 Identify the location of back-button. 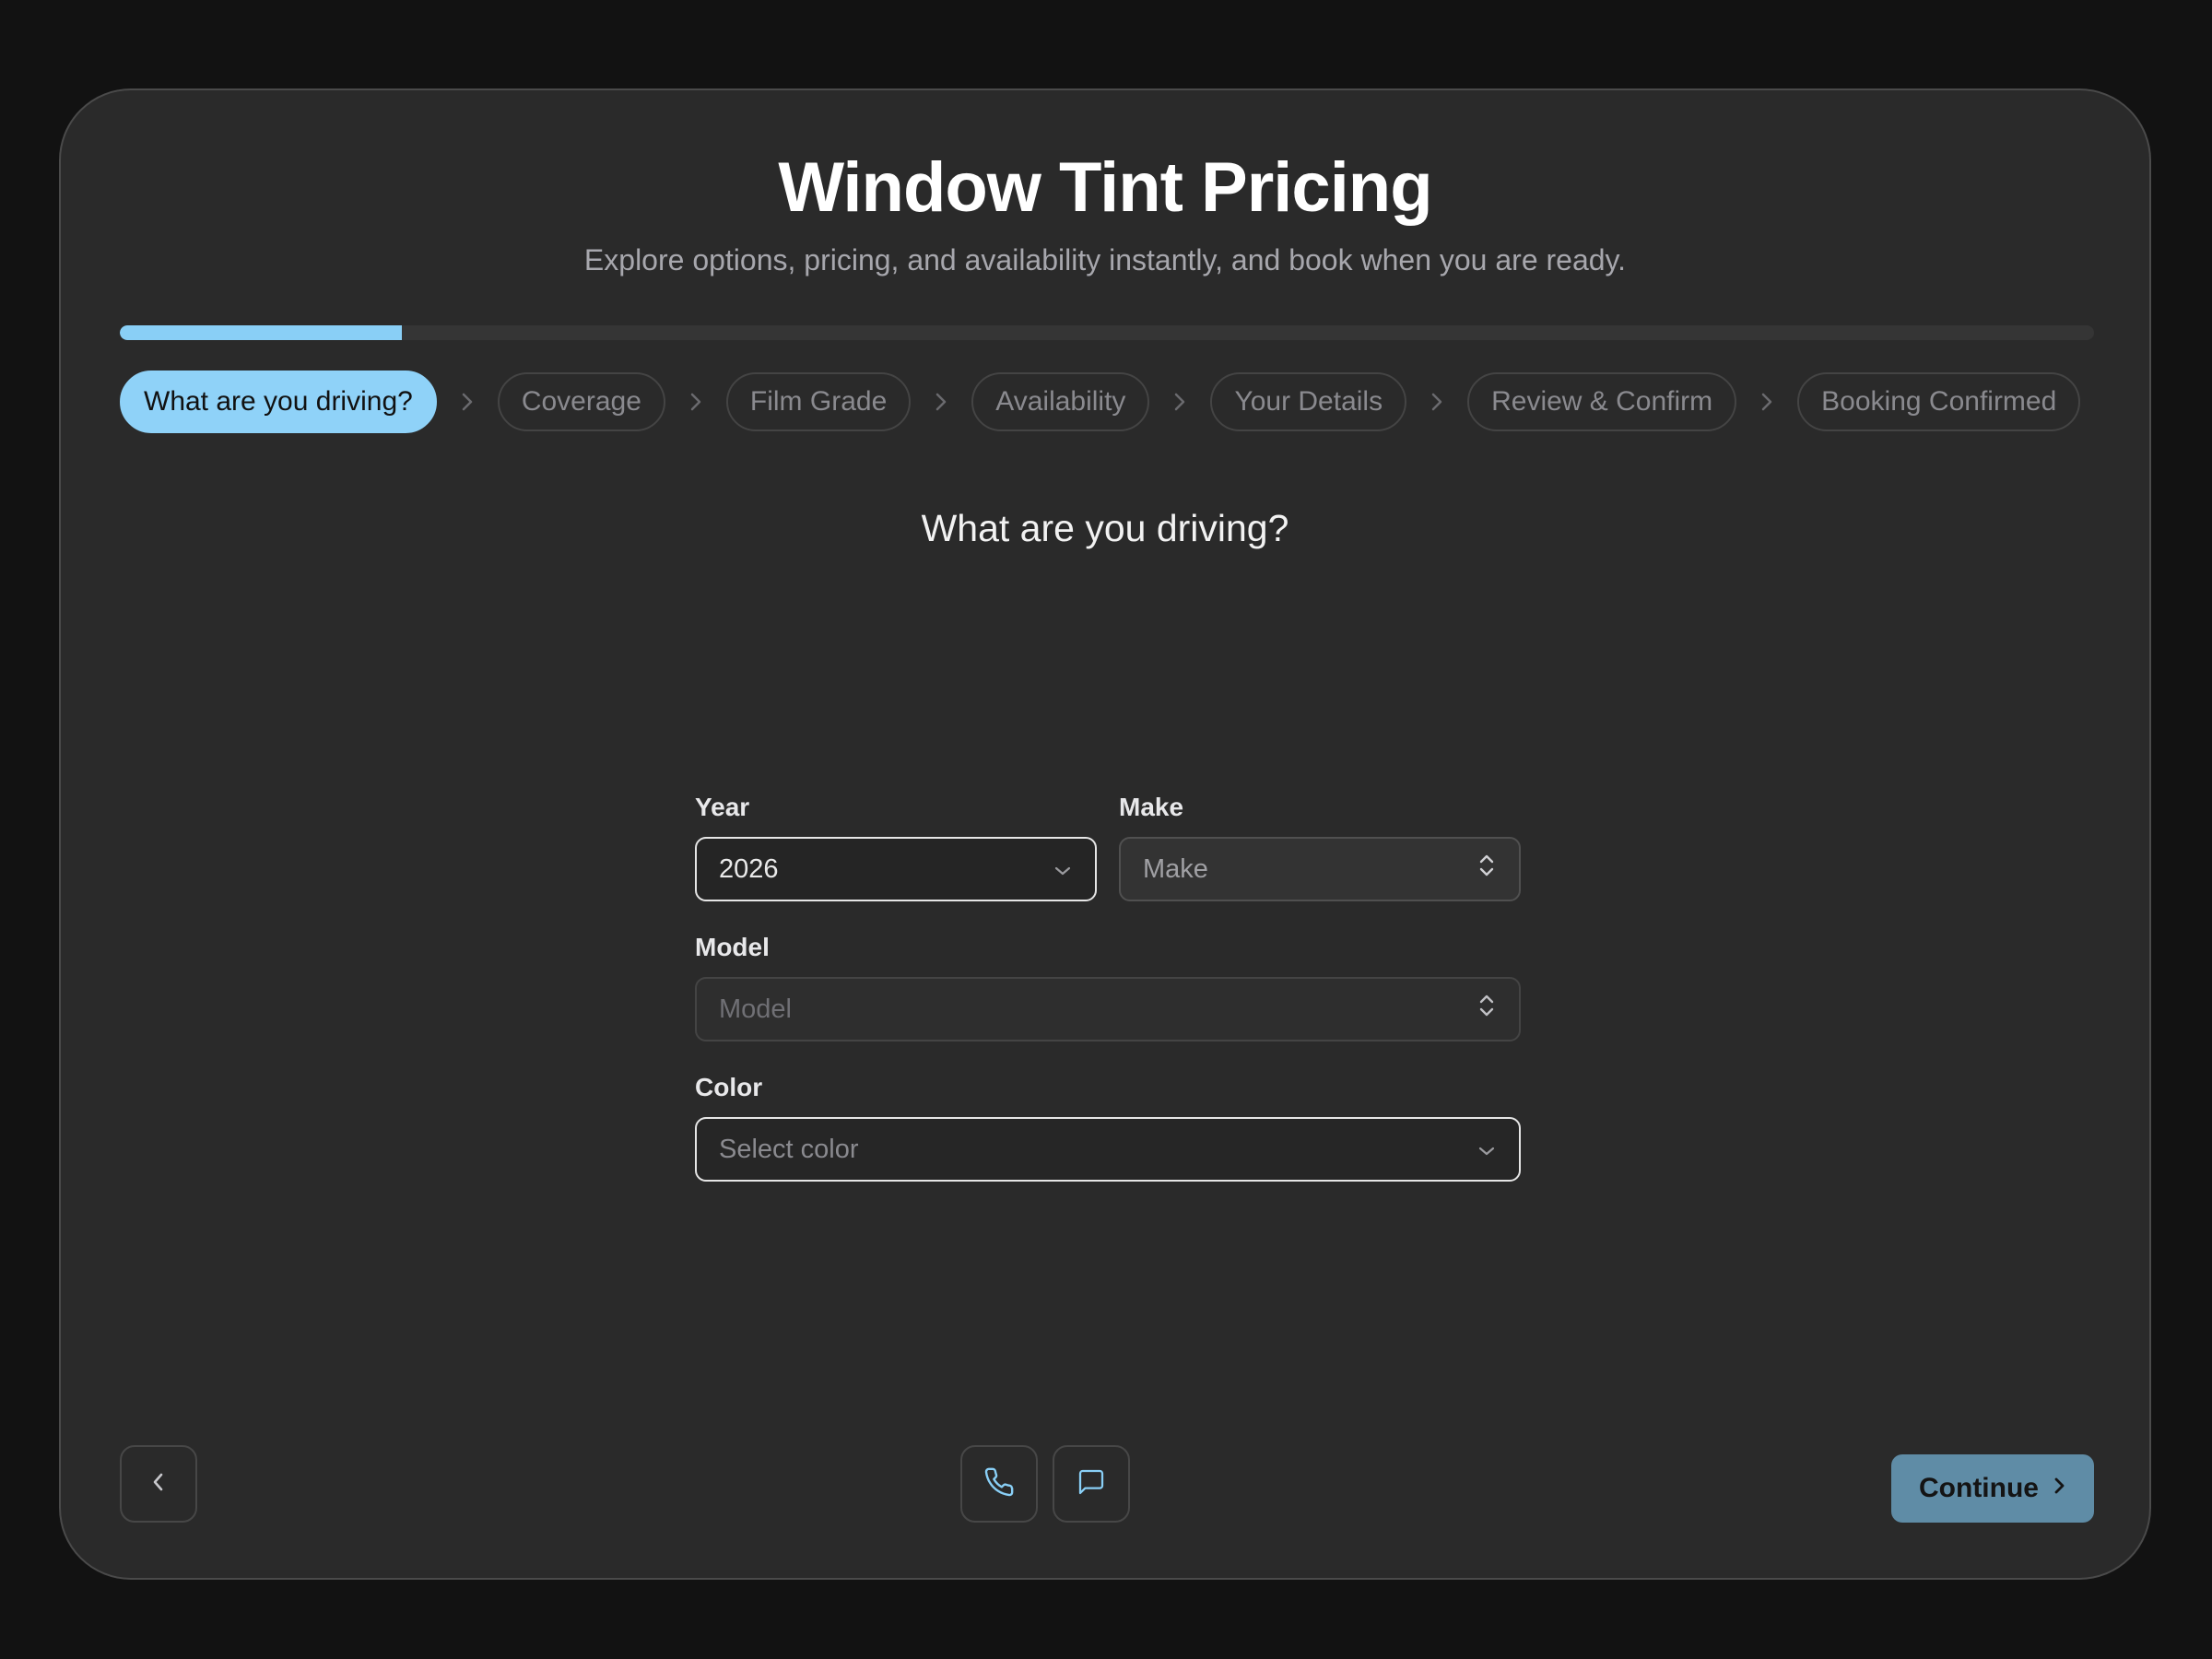
(158, 1484).